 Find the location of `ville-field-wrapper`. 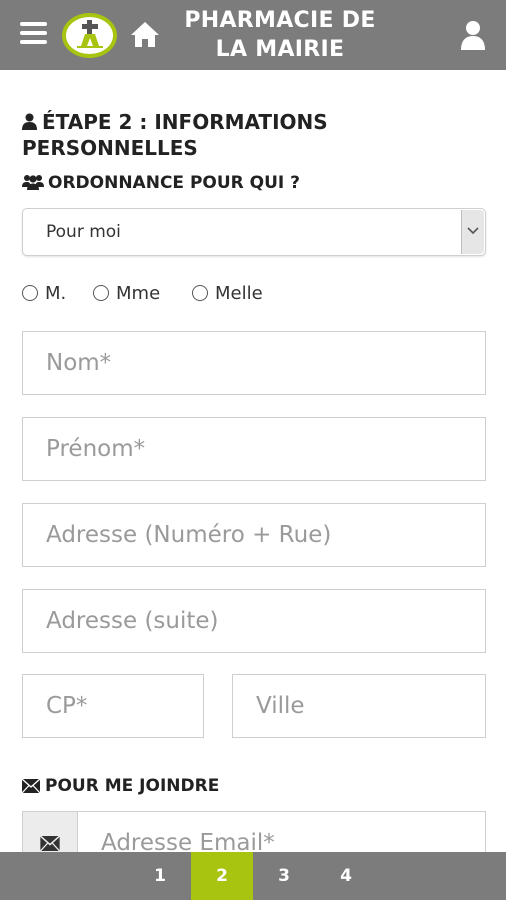

ville-field-wrapper is located at coordinates (359, 706).